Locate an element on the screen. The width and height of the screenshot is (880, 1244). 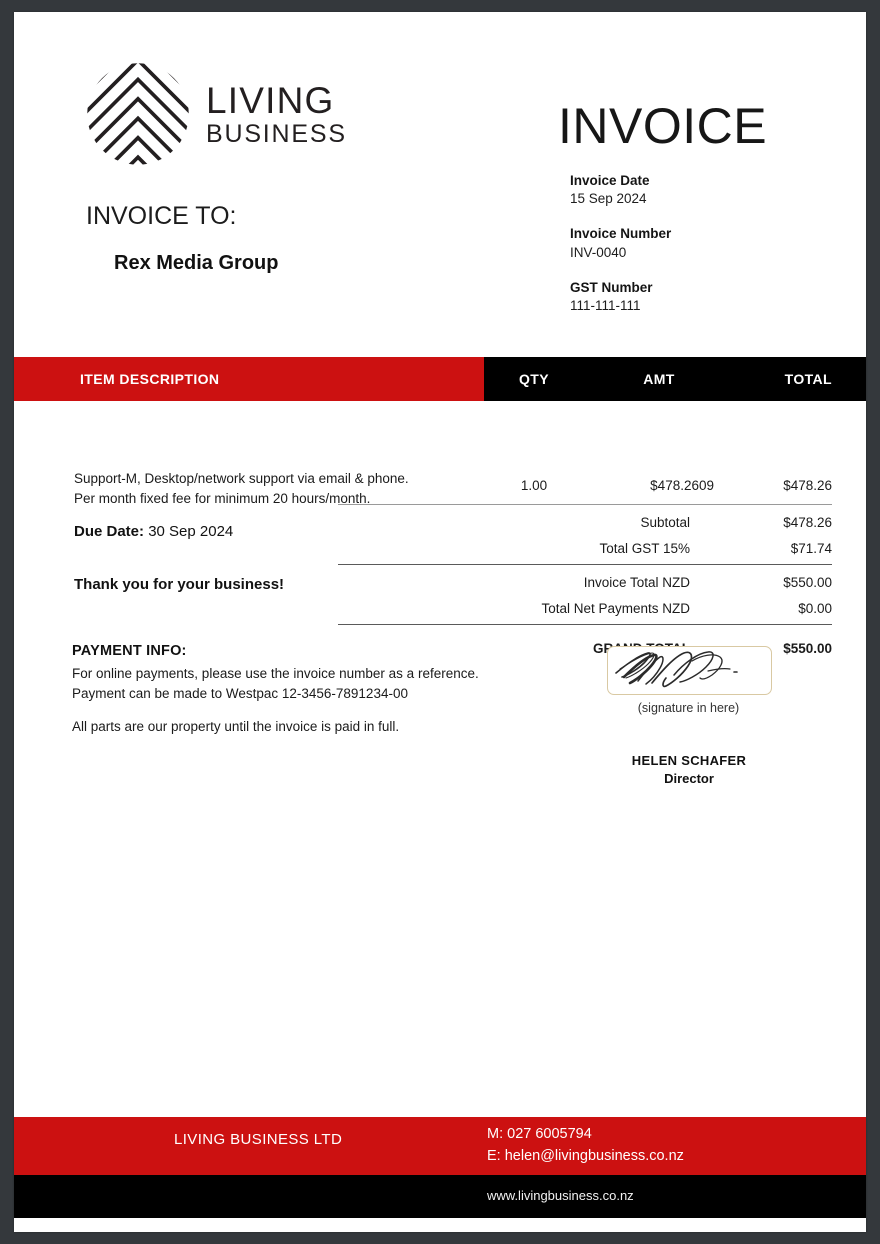
line-items-table-header: ITEM DESCRIPTION QTY AMT TOTAL is located at coordinates (440, 379).